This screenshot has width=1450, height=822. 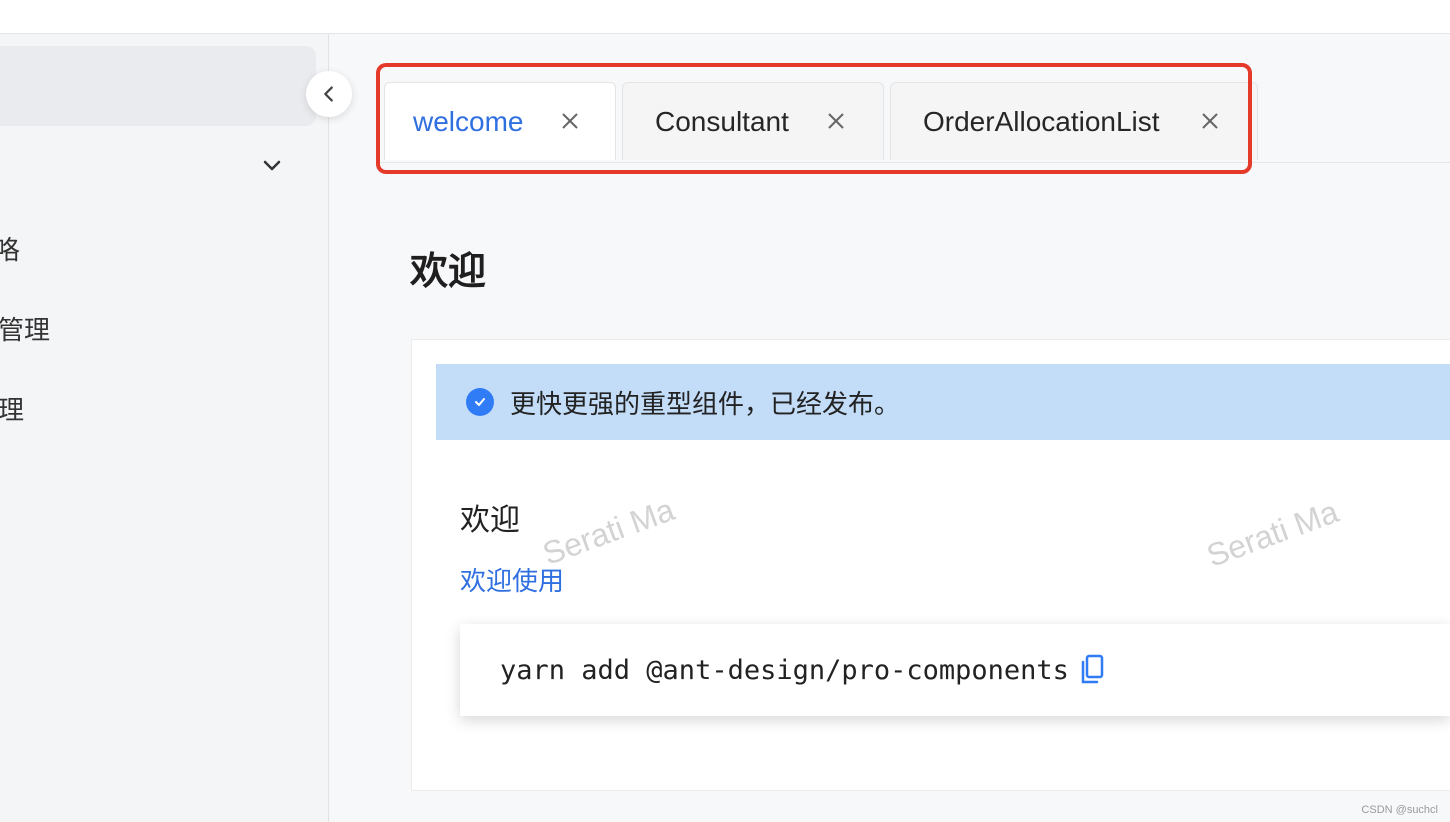 I want to click on chevron-left-icon, so click(x=328, y=94).